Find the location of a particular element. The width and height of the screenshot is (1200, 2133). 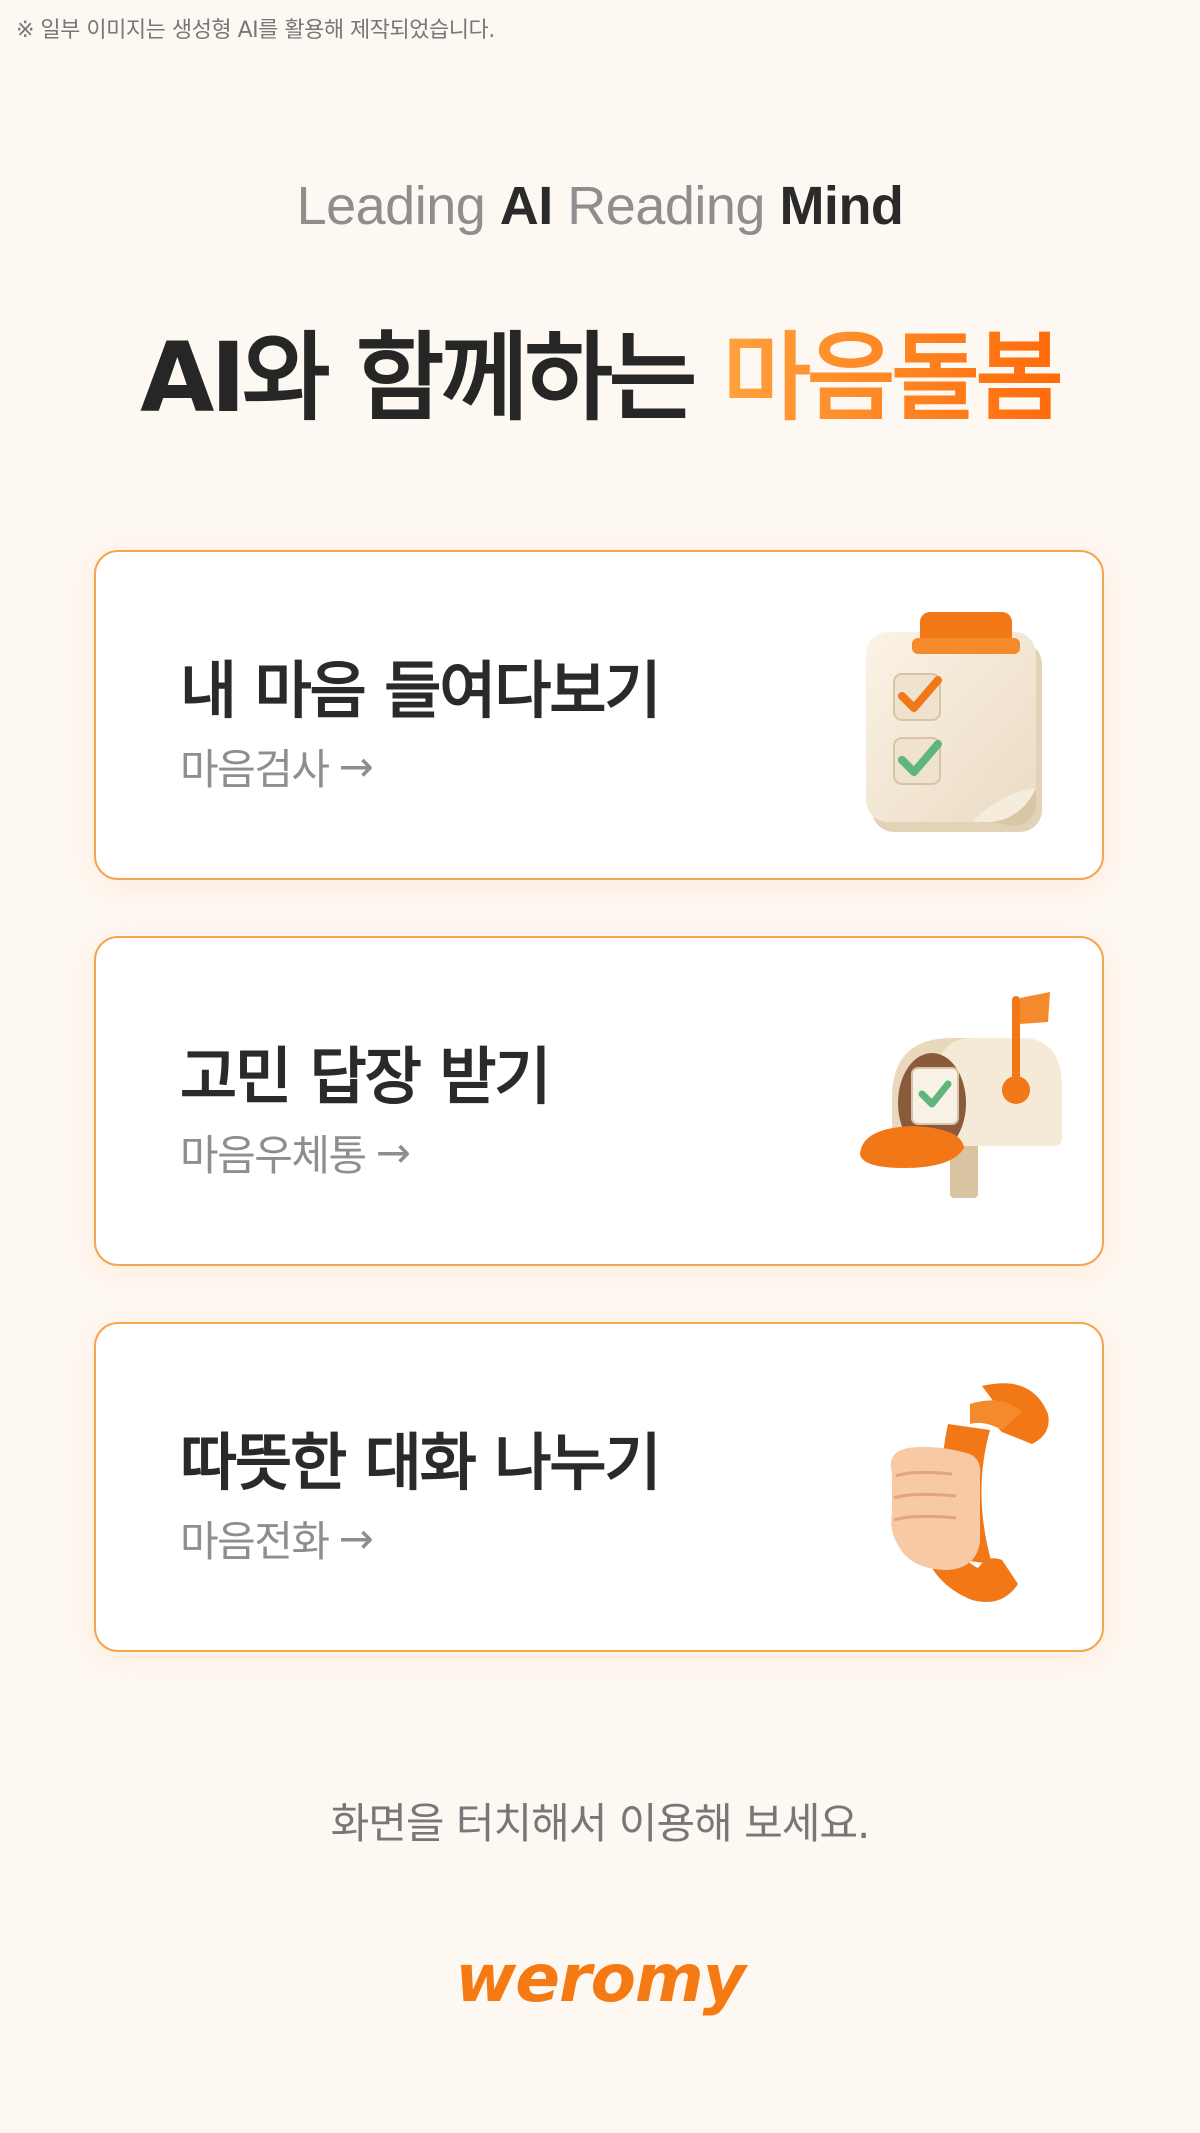

card-link-label: 마음전화 is located at coordinates (255, 1541).